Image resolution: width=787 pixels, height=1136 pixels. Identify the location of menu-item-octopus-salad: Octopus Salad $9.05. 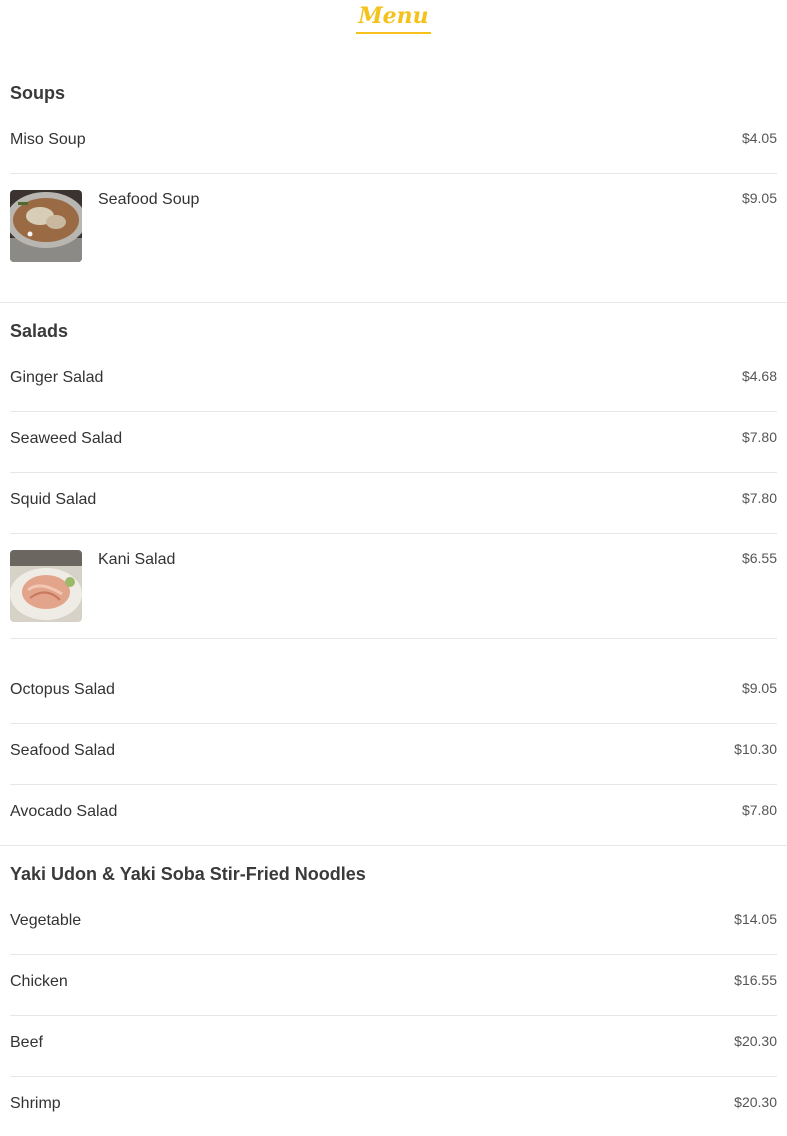
(393, 702).